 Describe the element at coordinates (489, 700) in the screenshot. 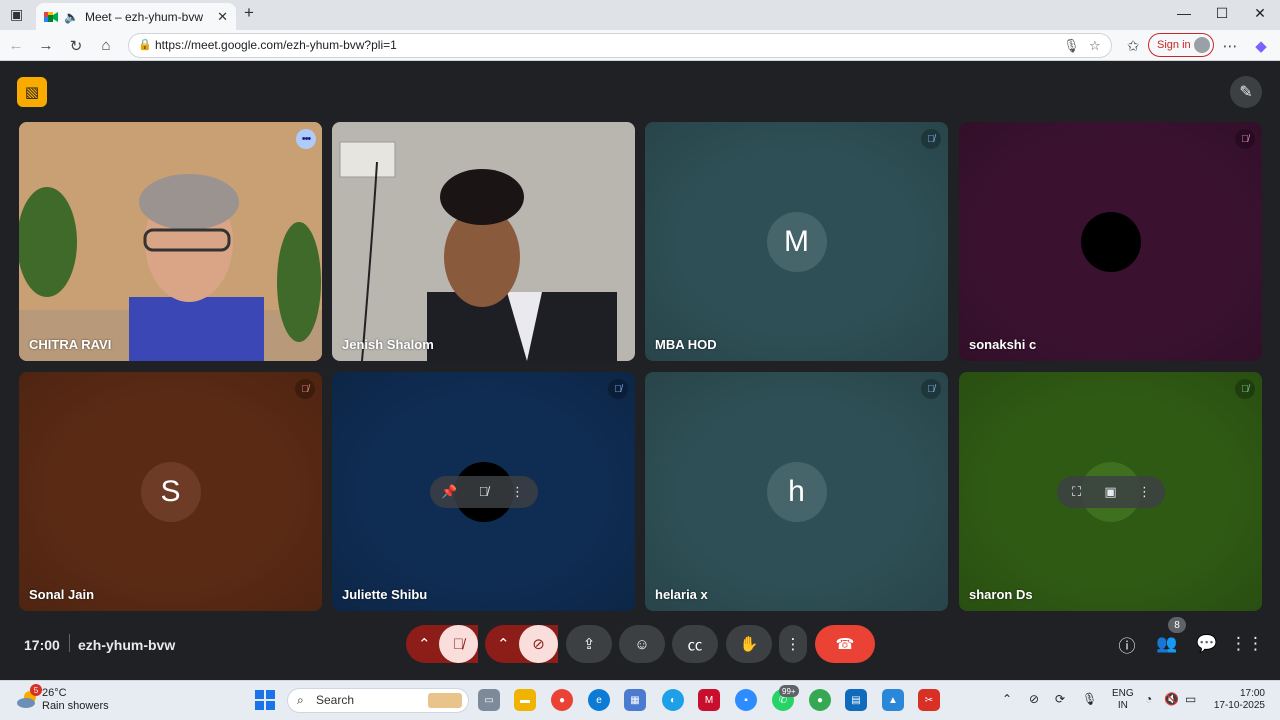

I see `task-view-icon: ▭` at that location.